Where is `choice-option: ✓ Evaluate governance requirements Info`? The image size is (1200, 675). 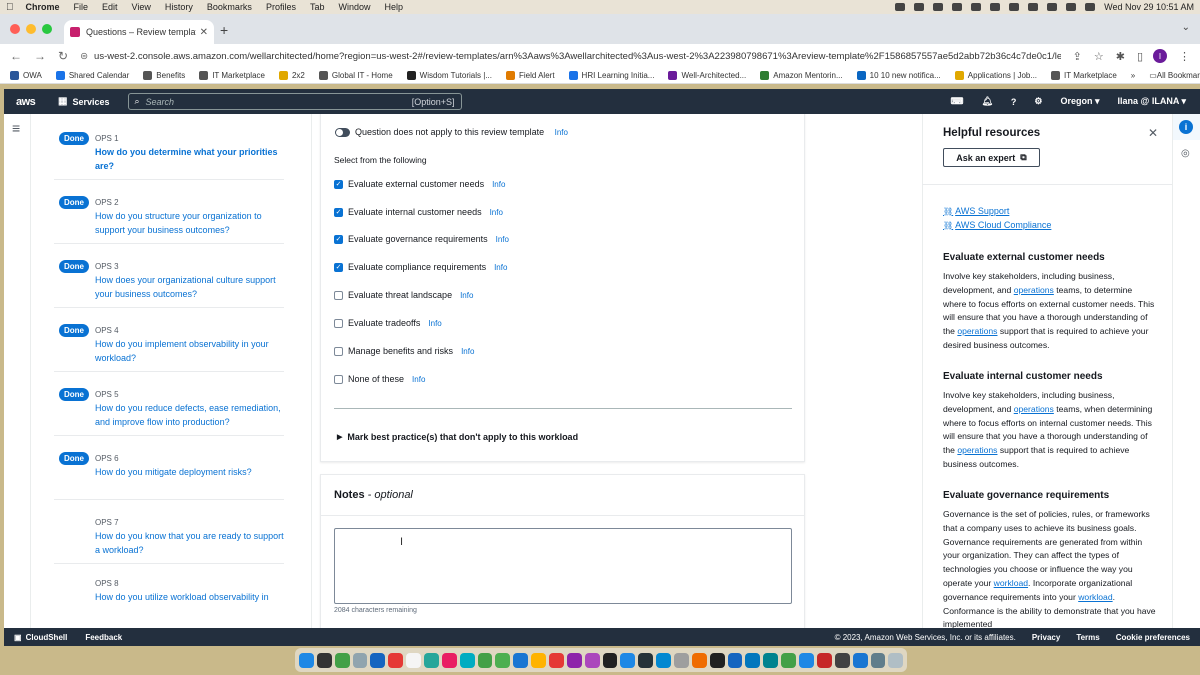
choice-option: ✓ Evaluate governance requirements Info is located at coordinates (421, 239).